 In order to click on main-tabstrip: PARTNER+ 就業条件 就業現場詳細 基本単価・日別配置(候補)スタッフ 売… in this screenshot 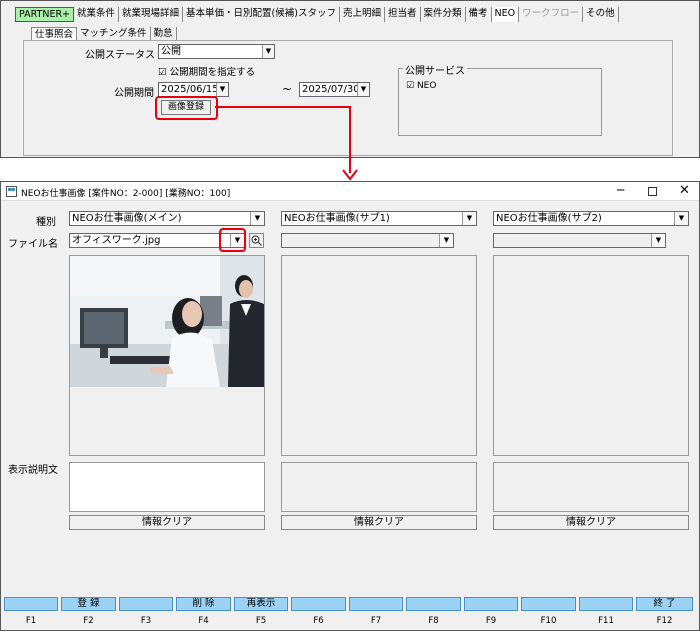, I will do `click(317, 14)`.